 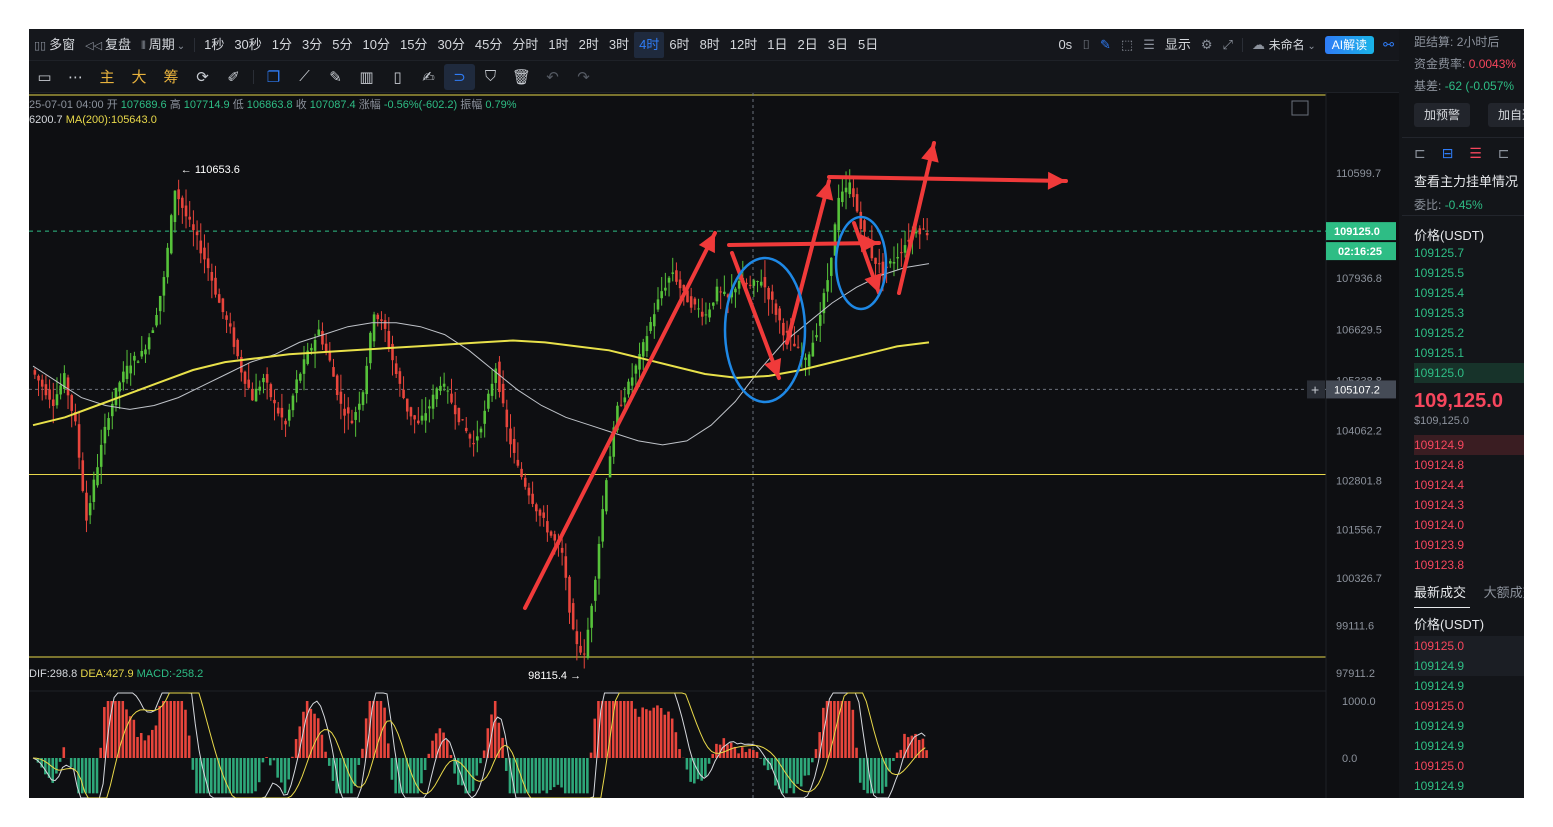 I want to click on tb-8: 10分, so click(x=376, y=45).